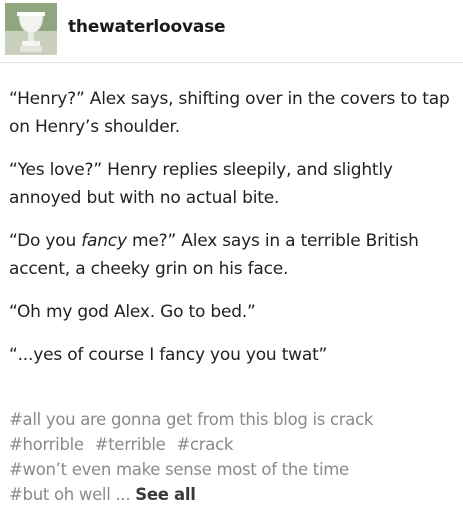 The height and width of the screenshot is (507, 463). Describe the element at coordinates (46, 444) in the screenshot. I see `tag-link: #horrible` at that location.